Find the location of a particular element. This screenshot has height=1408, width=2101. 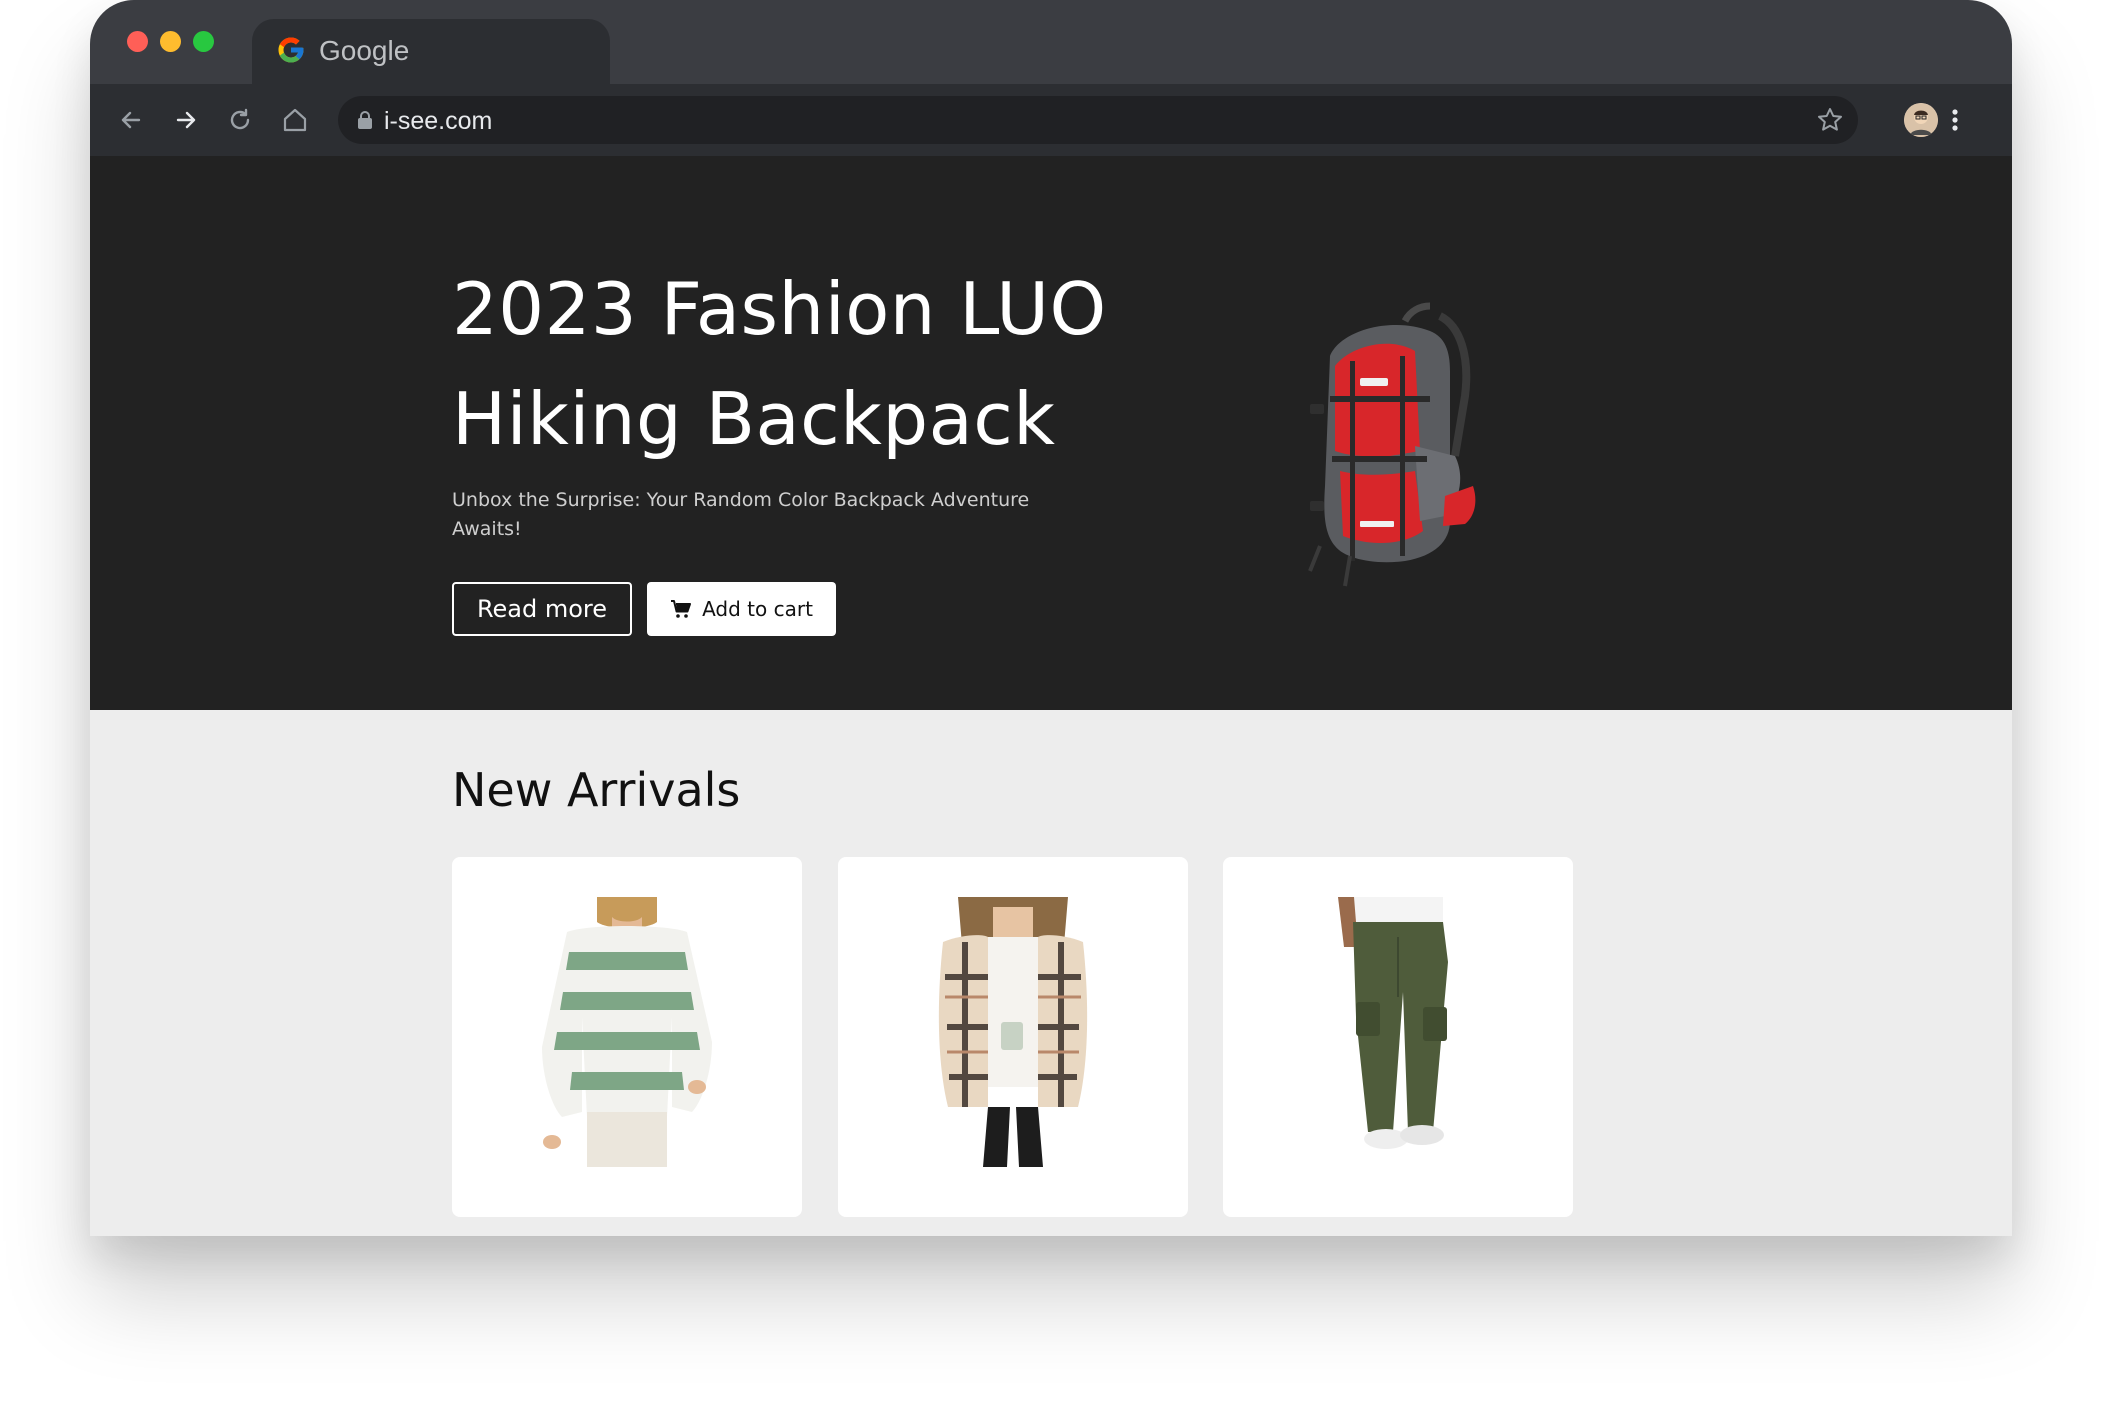

tab-title: Google is located at coordinates (364, 50).